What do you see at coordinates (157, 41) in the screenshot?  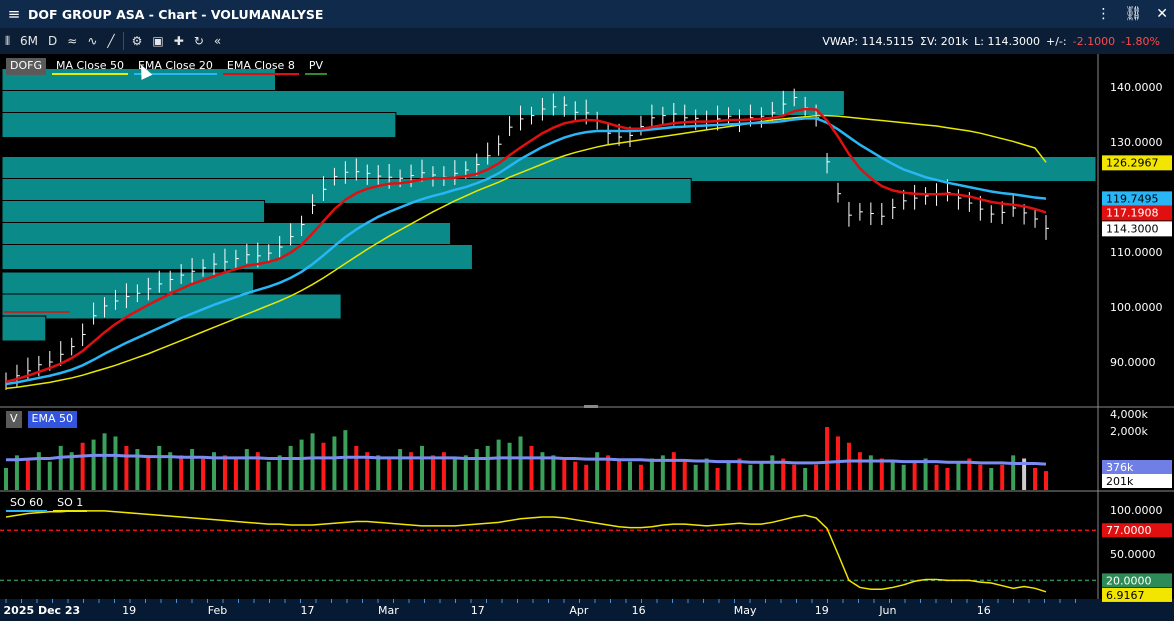 I see `layout-icon: ▣` at bounding box center [157, 41].